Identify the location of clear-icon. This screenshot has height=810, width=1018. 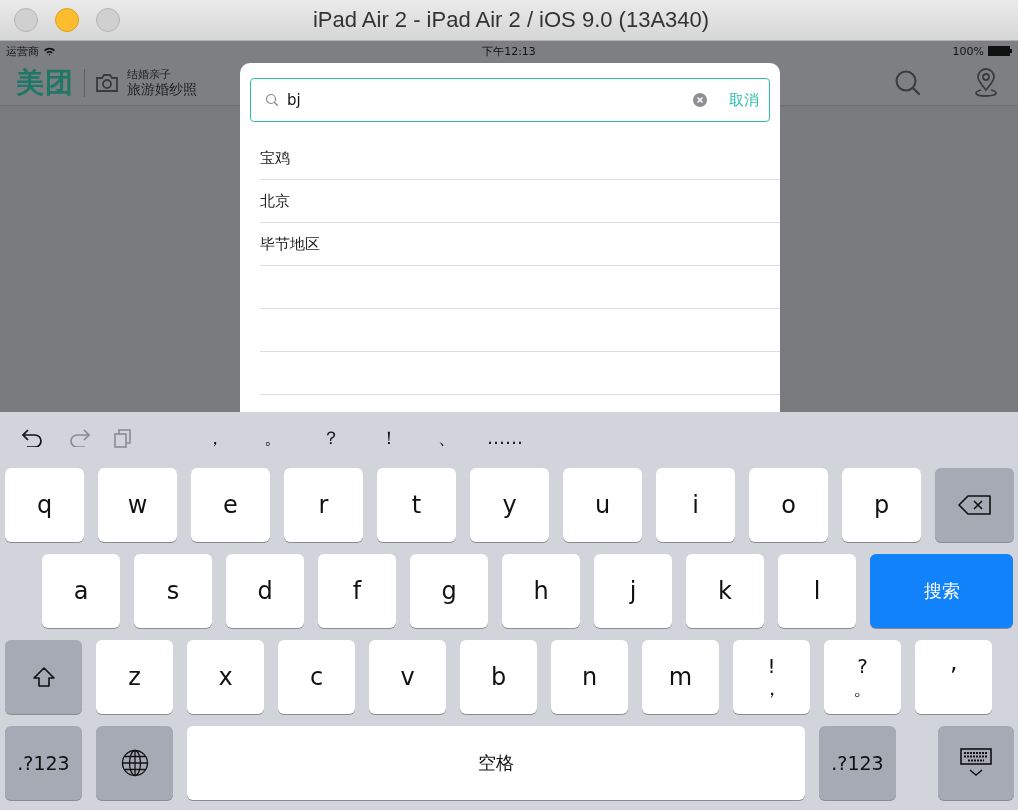
(700, 100).